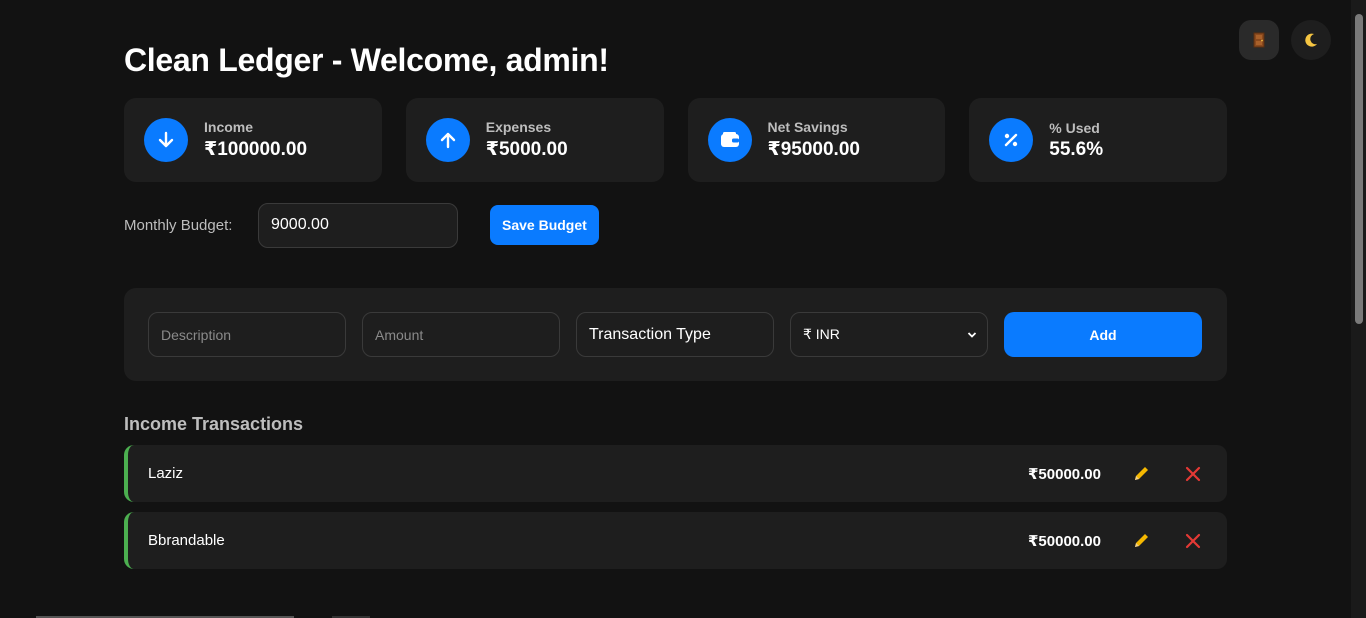 The width and height of the screenshot is (1366, 618). What do you see at coordinates (1074, 127) in the screenshot?
I see `stat-label: % Used` at bounding box center [1074, 127].